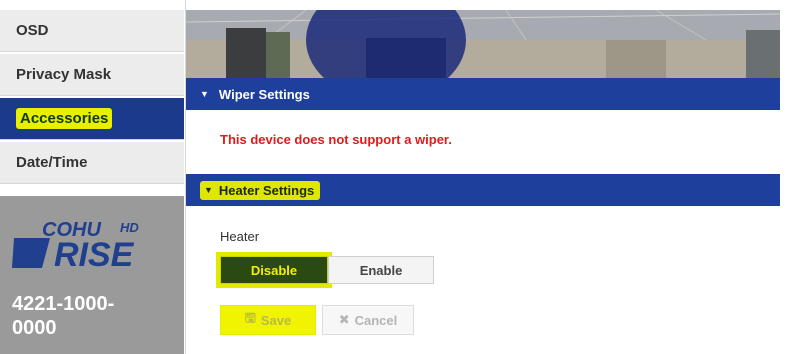  Describe the element at coordinates (266, 190) in the screenshot. I see `section-title: Heater Settings` at that location.